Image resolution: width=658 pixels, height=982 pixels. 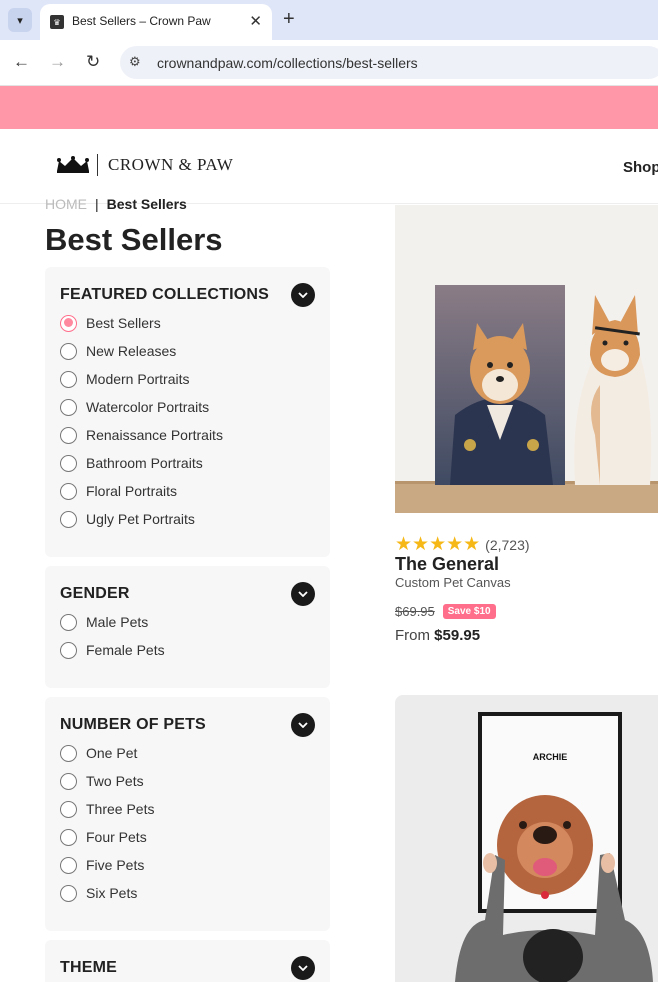 What do you see at coordinates (131, 463) in the screenshot?
I see `filter-option-bathroom-portraits: Bathroom Portraits` at bounding box center [131, 463].